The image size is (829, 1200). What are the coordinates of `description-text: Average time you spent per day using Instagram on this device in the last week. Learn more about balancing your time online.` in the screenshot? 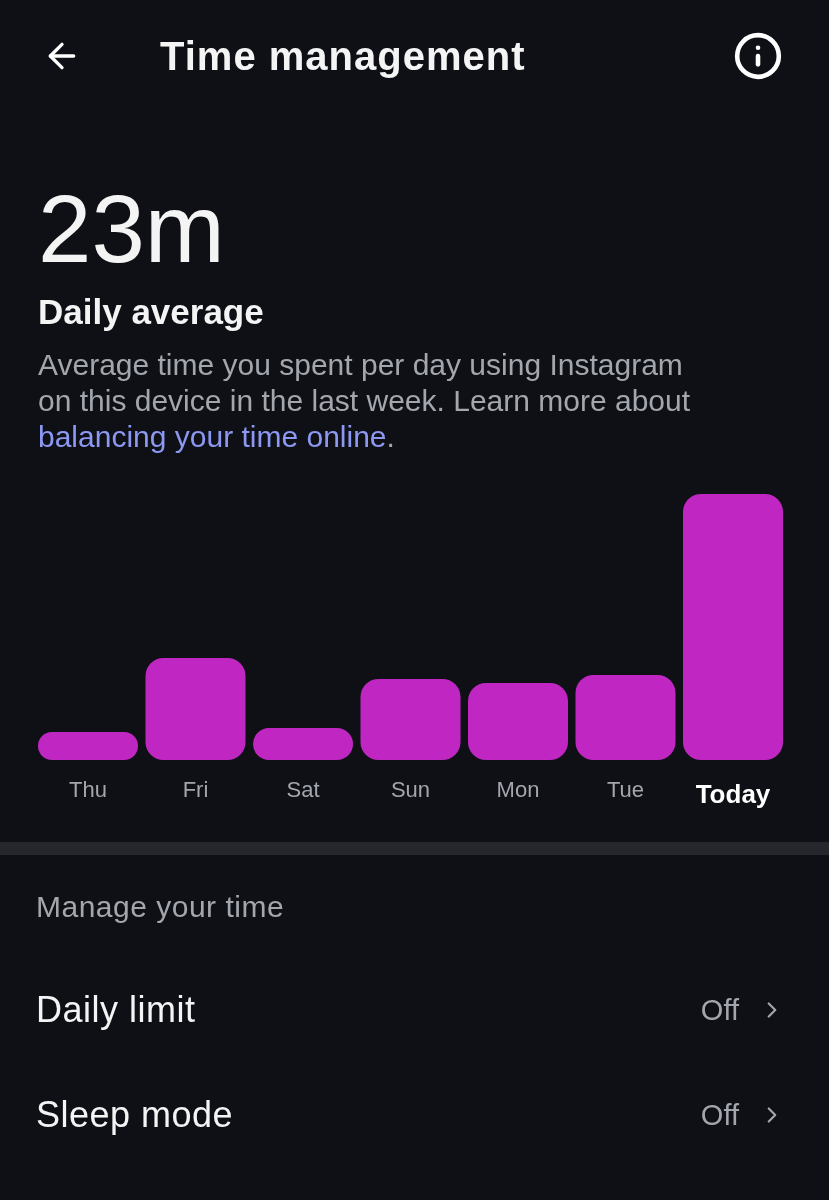 It's located at (365, 401).